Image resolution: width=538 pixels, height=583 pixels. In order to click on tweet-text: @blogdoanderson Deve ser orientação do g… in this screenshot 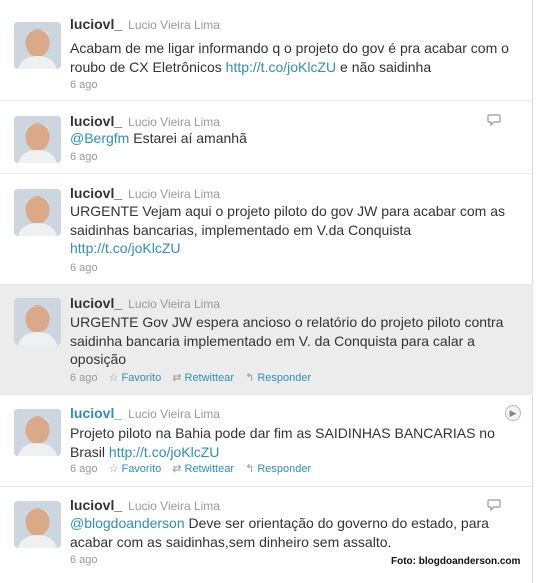, I will do `click(292, 532)`.